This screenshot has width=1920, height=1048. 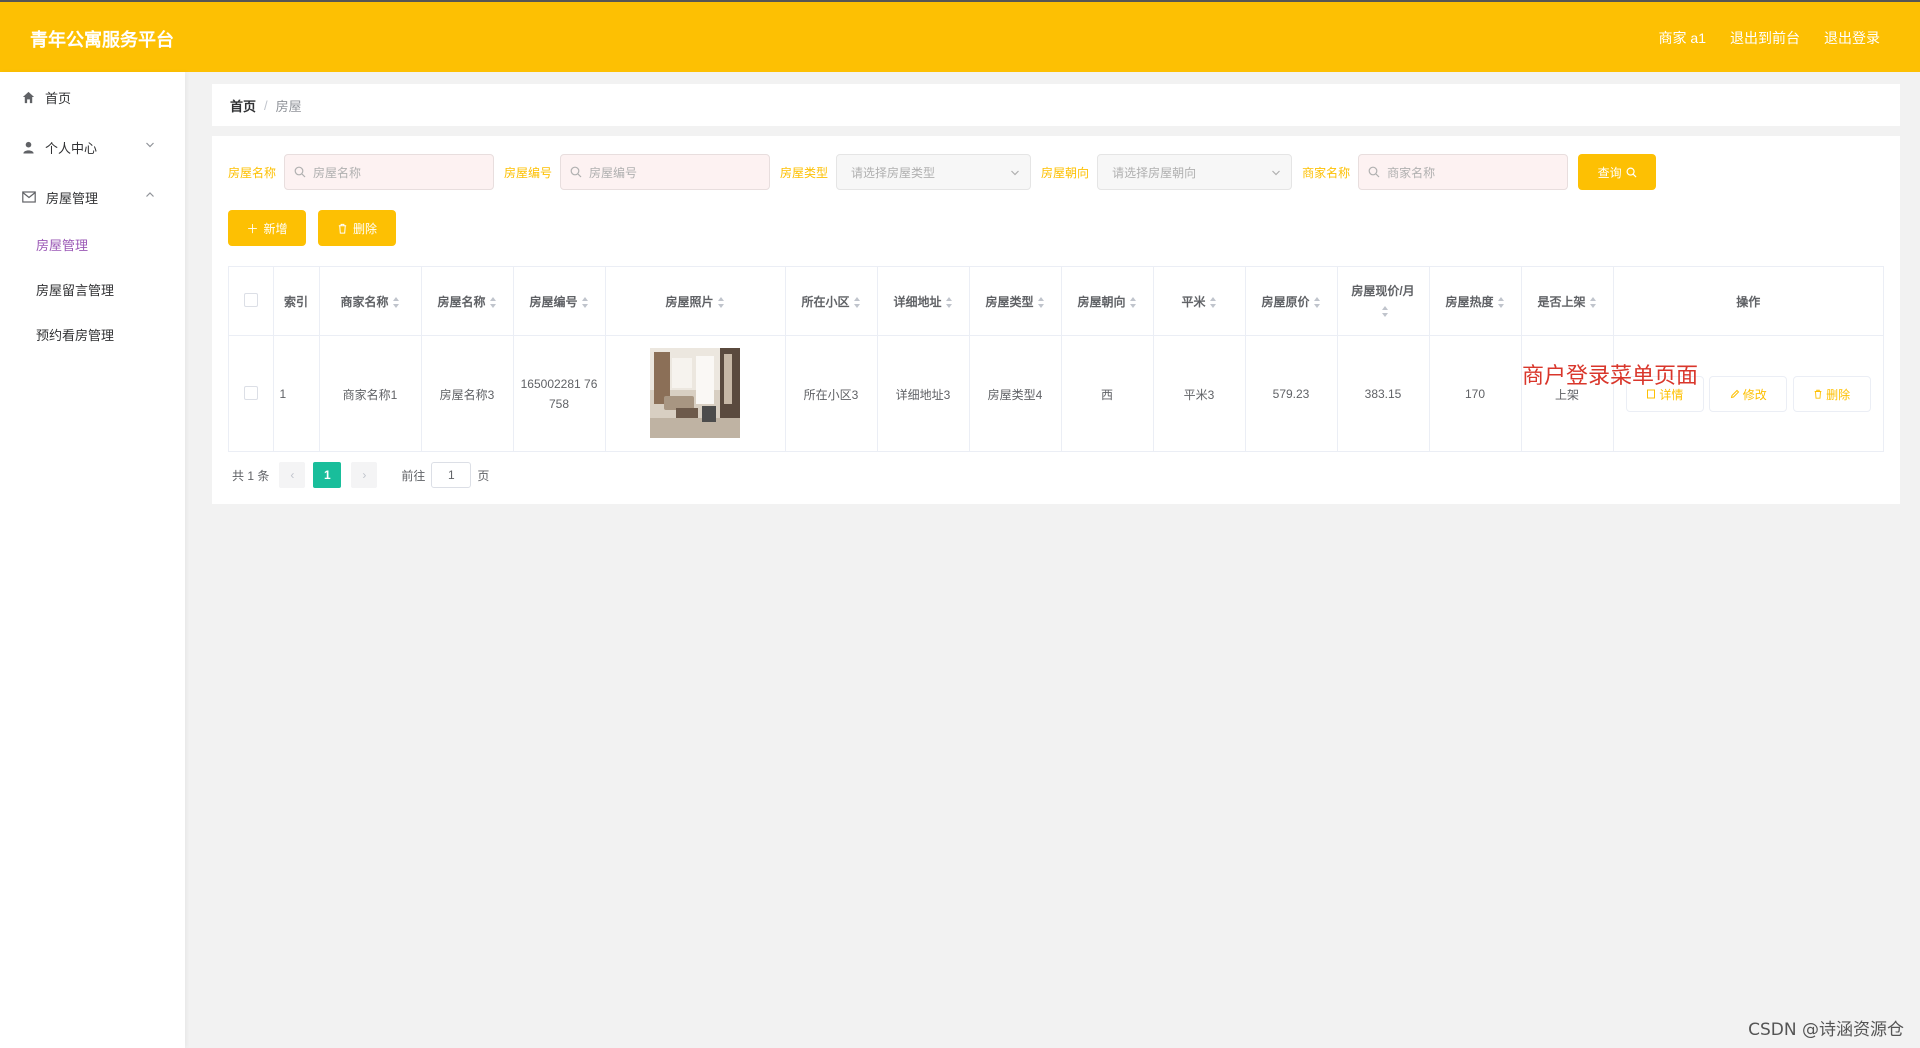 What do you see at coordinates (357, 228) in the screenshot?
I see `batch-delete-button: 删除` at bounding box center [357, 228].